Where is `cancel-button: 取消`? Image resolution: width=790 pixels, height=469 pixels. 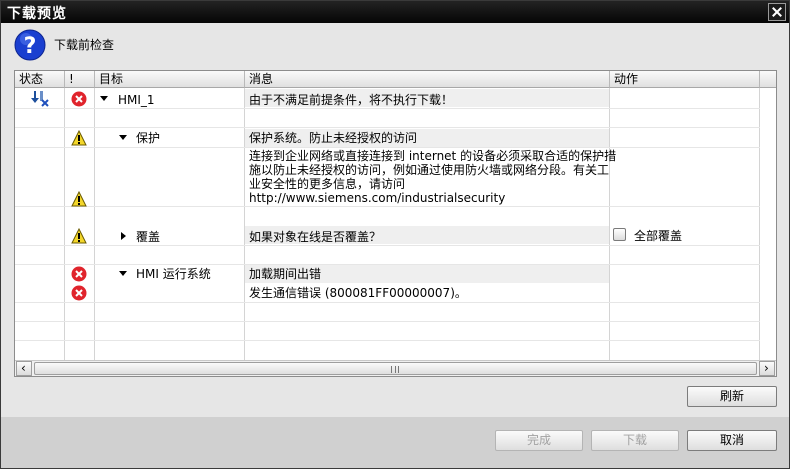 cancel-button: 取消 is located at coordinates (732, 440).